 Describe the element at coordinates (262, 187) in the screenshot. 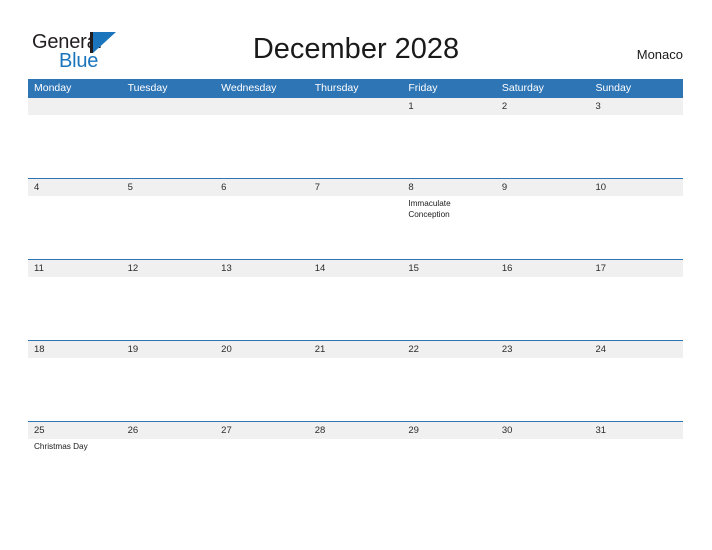

I see `date-number: 6` at that location.